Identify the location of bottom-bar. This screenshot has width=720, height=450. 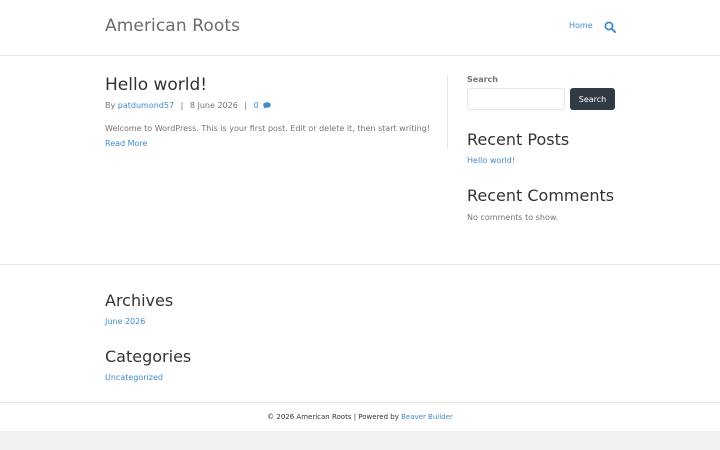
(360, 440).